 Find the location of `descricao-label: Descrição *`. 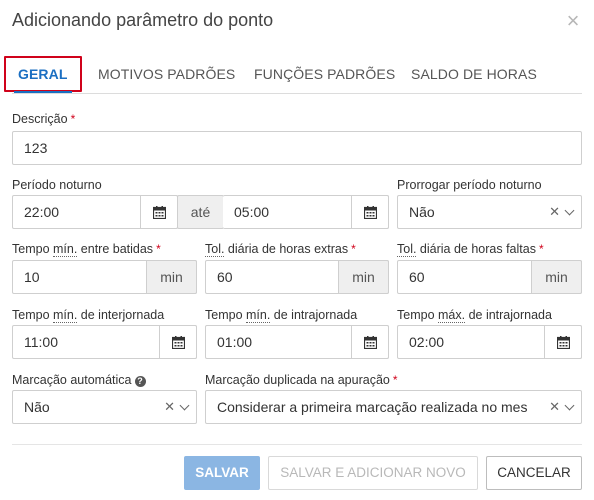

descricao-label: Descrição * is located at coordinates (43, 119).